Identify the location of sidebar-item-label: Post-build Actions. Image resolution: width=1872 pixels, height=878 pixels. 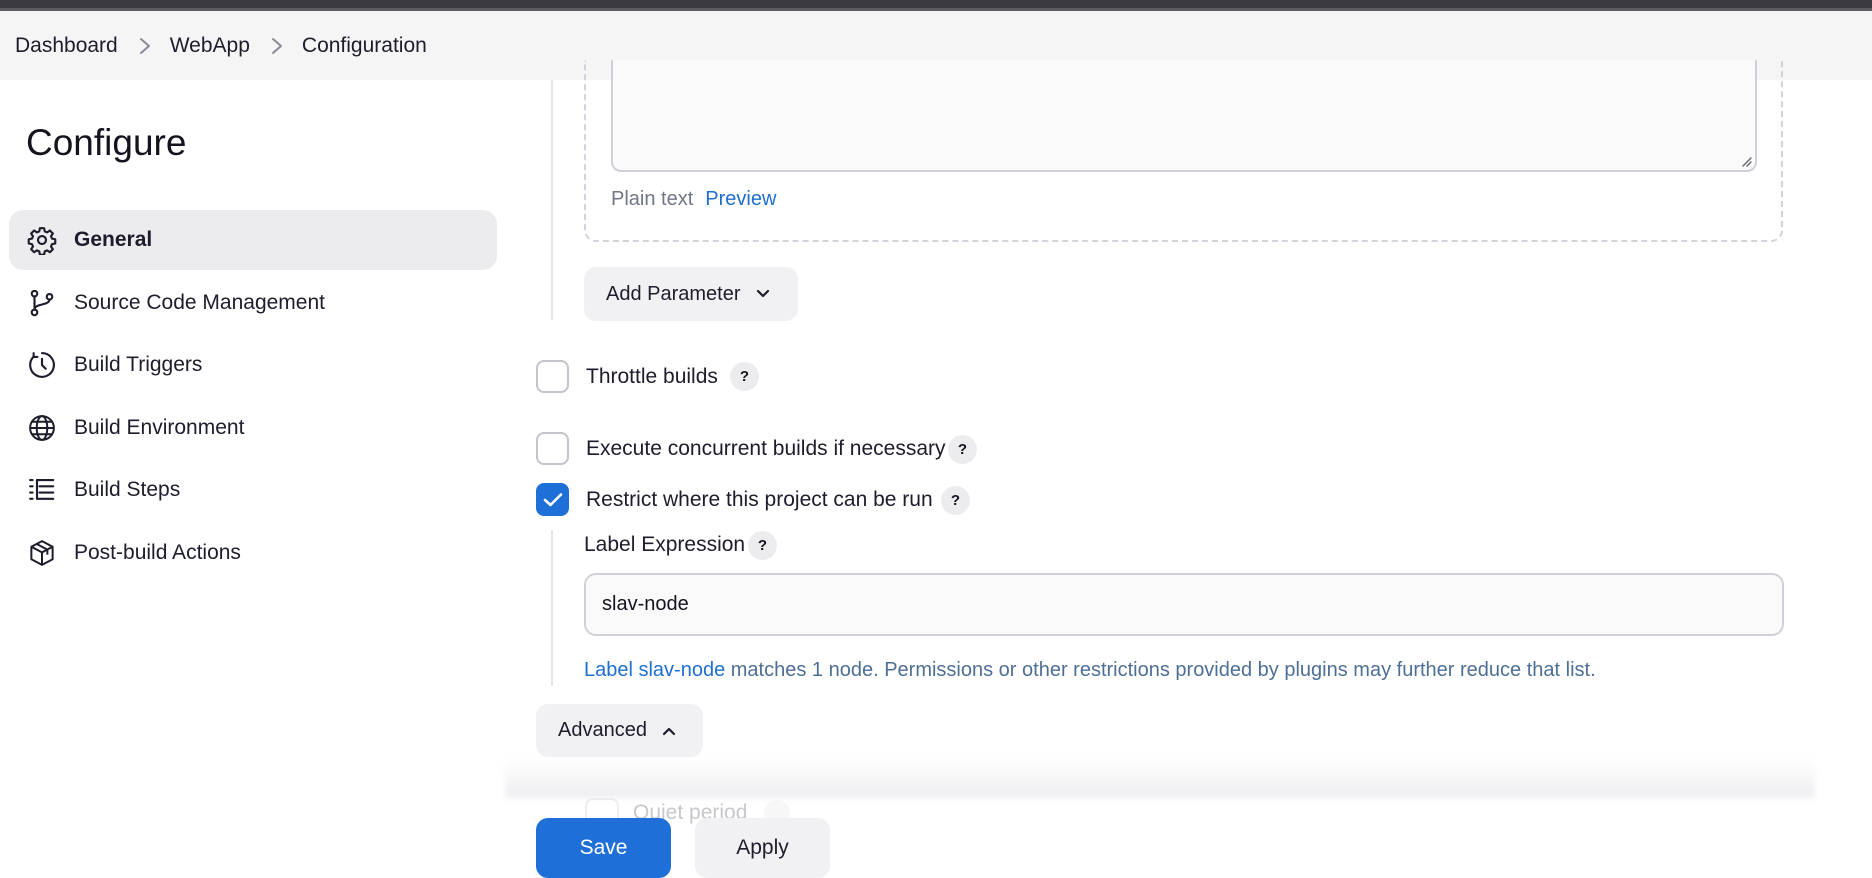
(157, 552).